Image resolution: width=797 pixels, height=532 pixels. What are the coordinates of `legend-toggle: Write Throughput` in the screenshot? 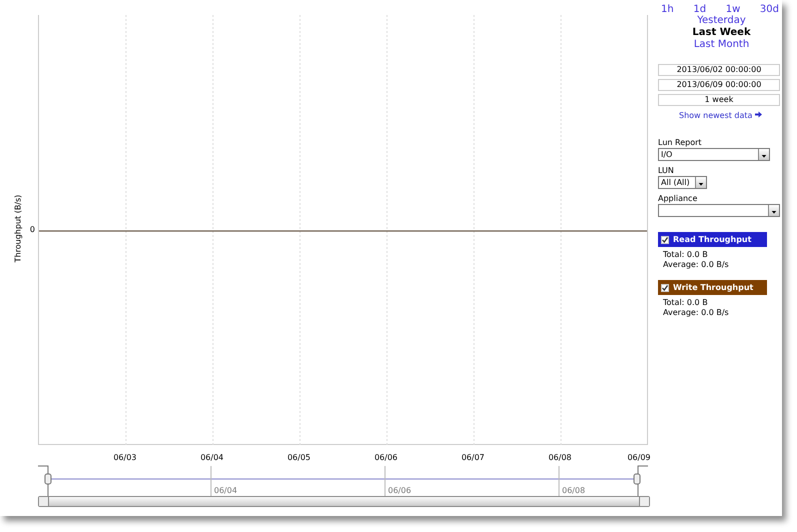 It's located at (712, 287).